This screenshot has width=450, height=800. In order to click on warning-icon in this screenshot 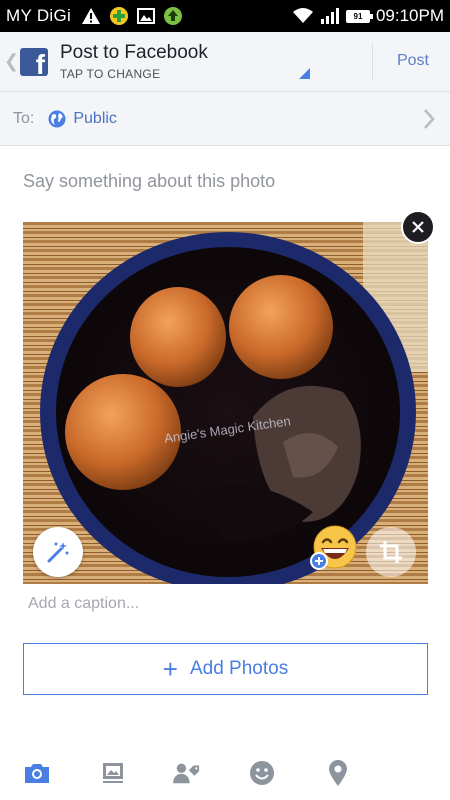, I will do `click(91, 16)`.